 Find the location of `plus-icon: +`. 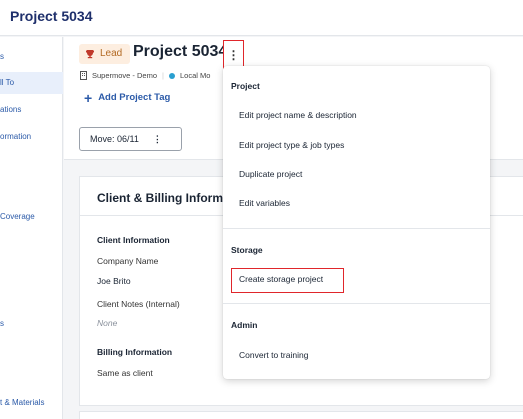

plus-icon: + is located at coordinates (88, 97).